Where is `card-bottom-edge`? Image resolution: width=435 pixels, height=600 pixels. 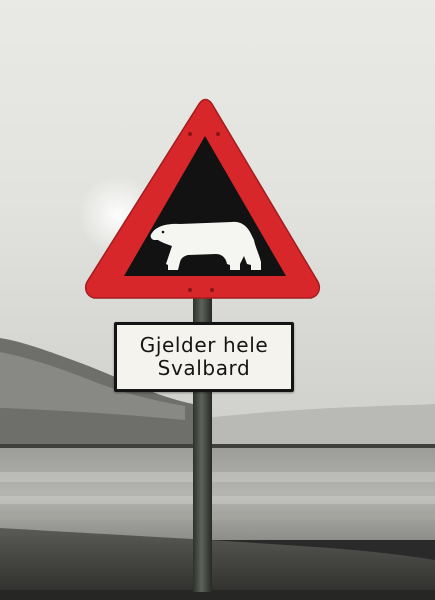 card-bottom-edge is located at coordinates (217, 595).